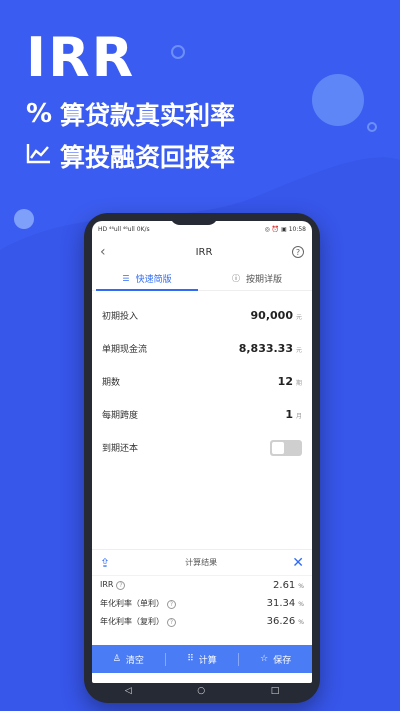  I want to click on percent-icon: %, so click(39, 114).